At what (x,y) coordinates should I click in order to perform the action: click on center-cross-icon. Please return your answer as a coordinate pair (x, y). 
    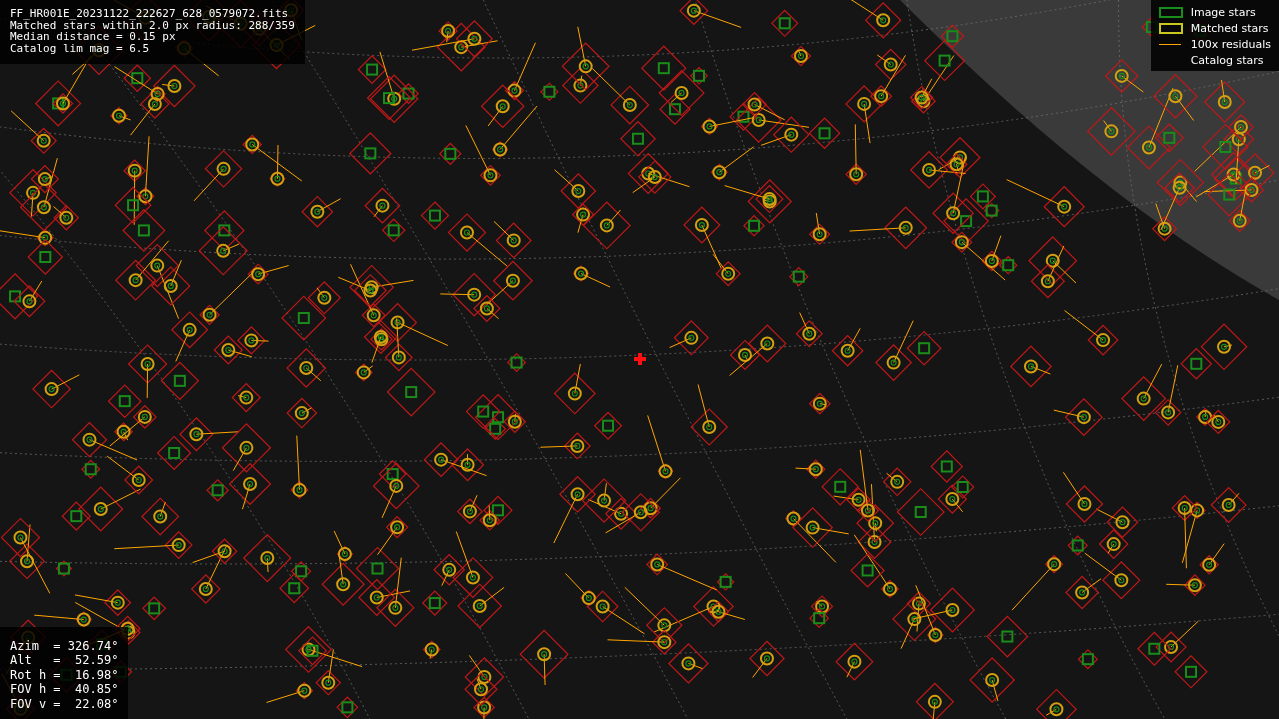
    Looking at the image, I should click on (640, 359).